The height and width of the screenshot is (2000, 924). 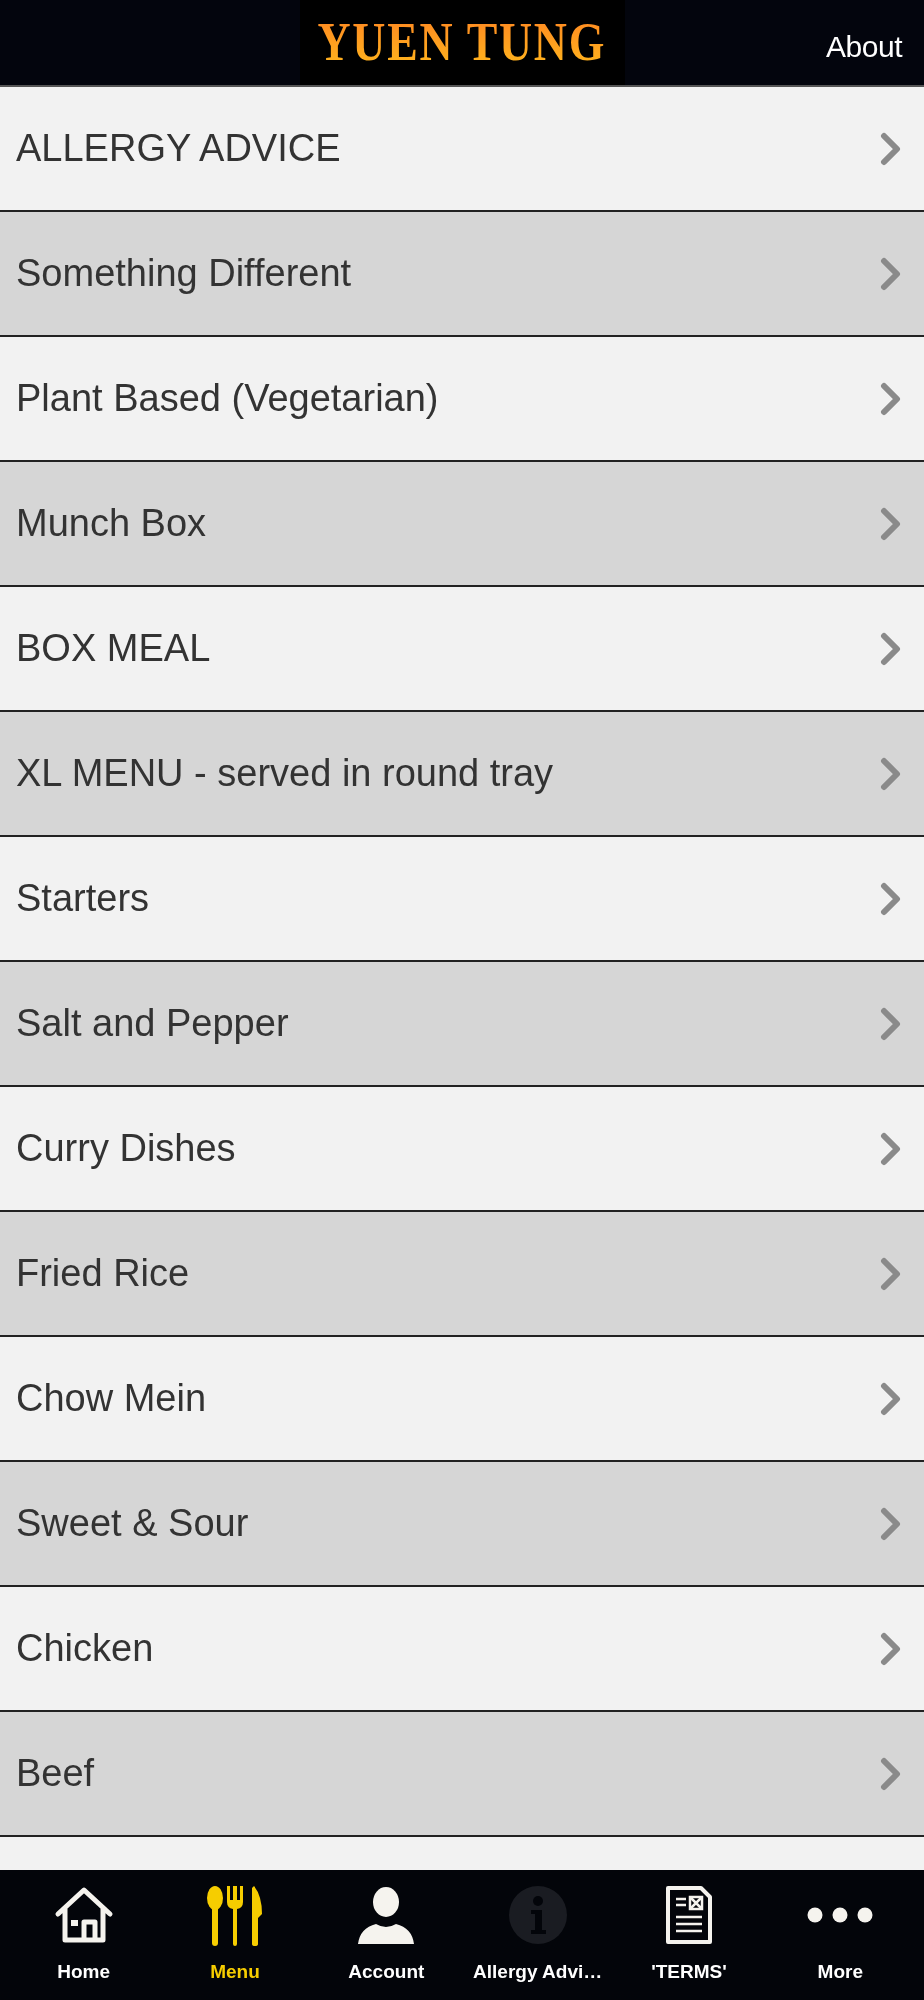 I want to click on menu-row-label: Fried Rice, so click(x=103, y=1273).